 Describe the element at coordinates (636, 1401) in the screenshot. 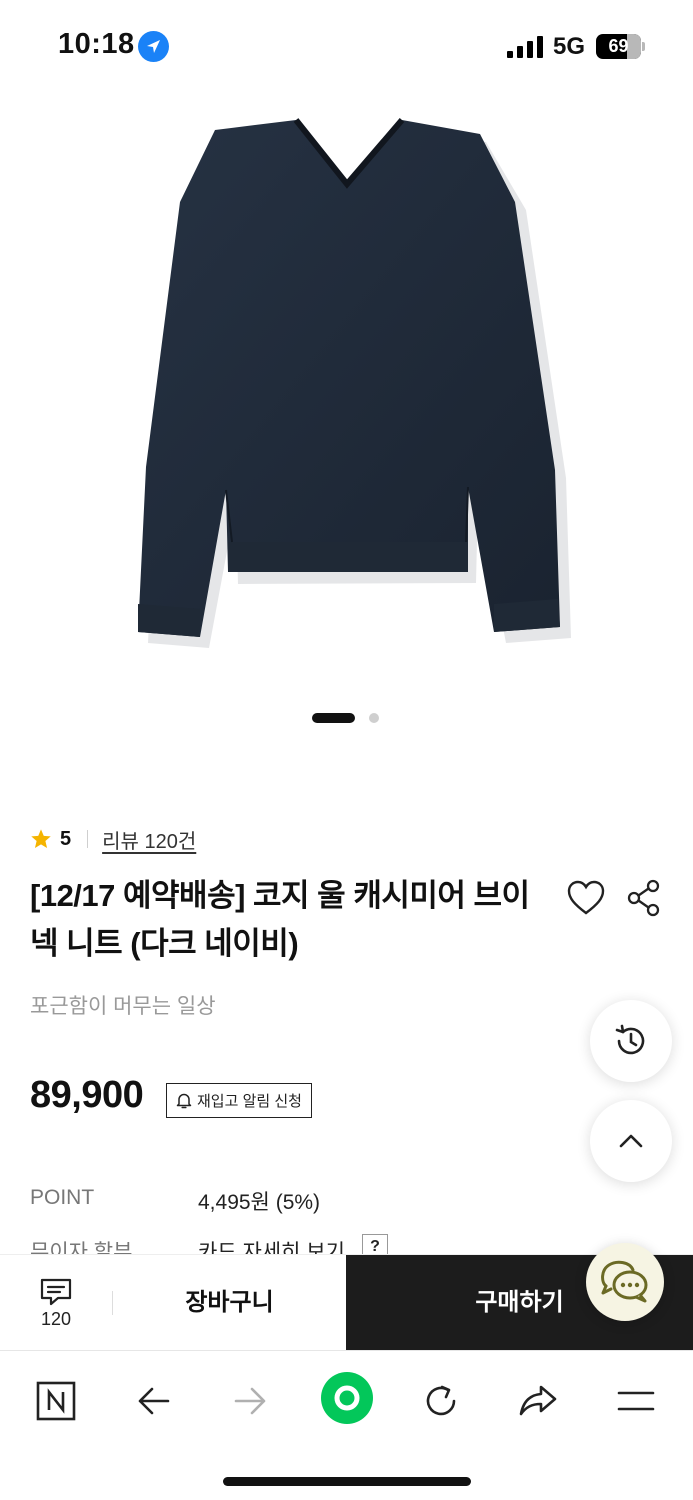

I see `menu-icon` at that location.